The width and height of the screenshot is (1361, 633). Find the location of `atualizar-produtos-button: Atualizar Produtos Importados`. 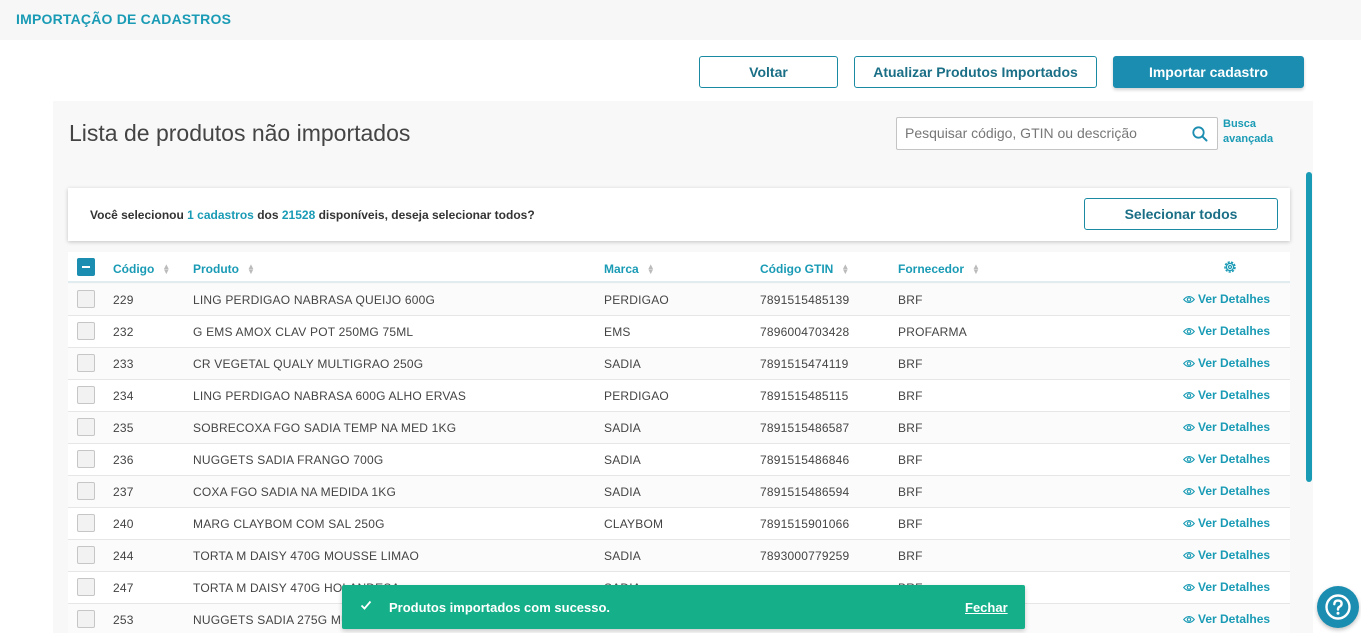

atualizar-produtos-button: Atualizar Produtos Importados is located at coordinates (975, 72).